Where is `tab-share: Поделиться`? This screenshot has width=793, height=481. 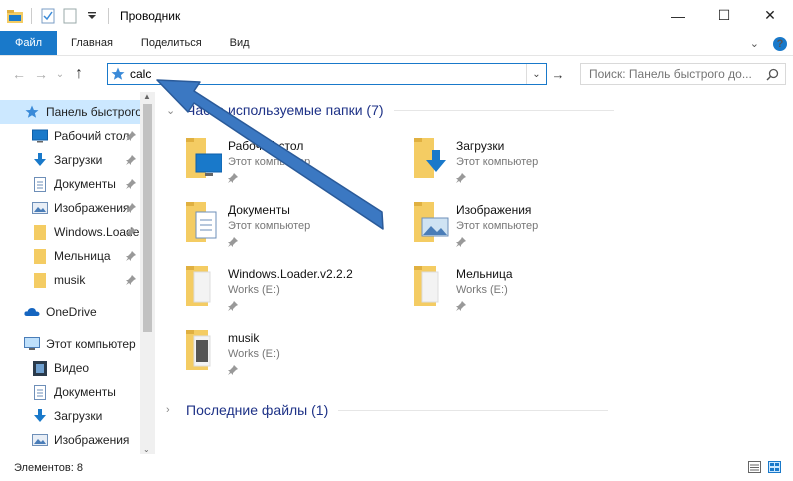
tab-share: Поделиться is located at coordinates (171, 43).